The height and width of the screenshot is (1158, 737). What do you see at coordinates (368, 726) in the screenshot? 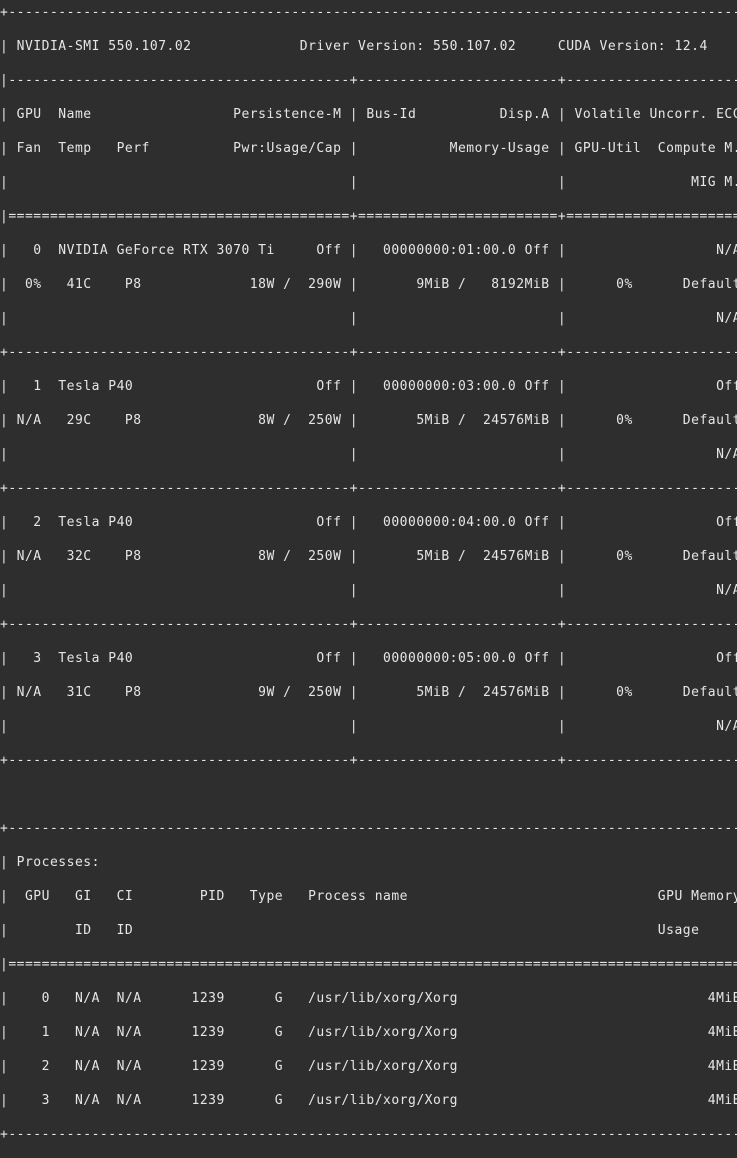
I see `gpu-3-row-3: | | | N/A |` at bounding box center [368, 726].